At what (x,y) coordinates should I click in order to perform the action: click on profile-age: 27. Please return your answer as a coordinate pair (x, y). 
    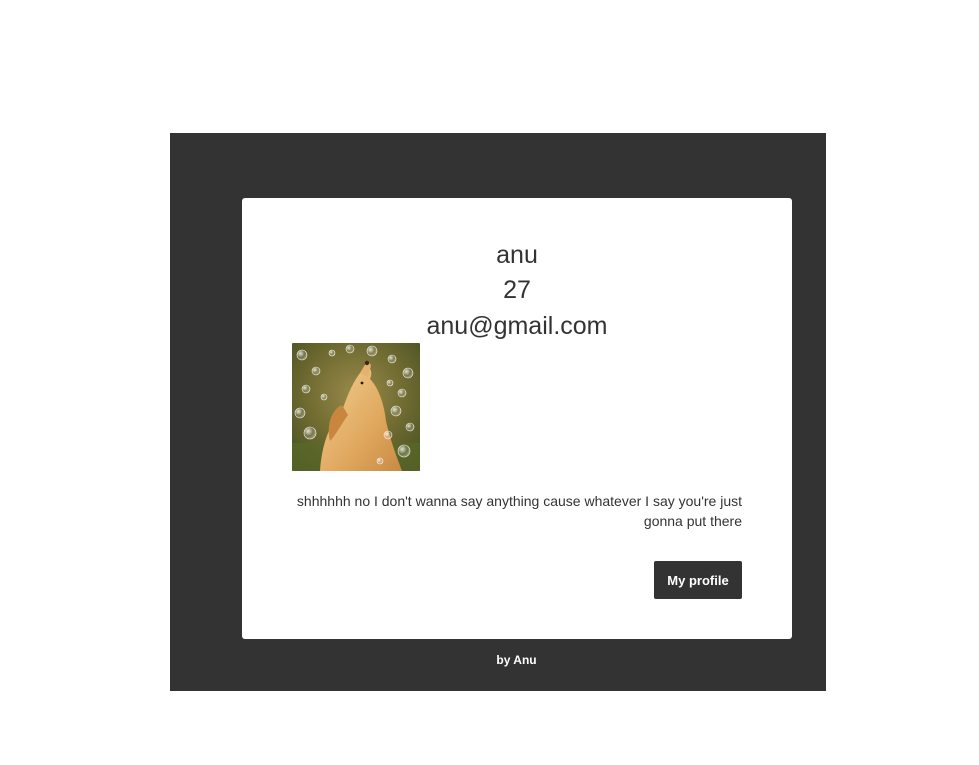
    Looking at the image, I should click on (517, 290).